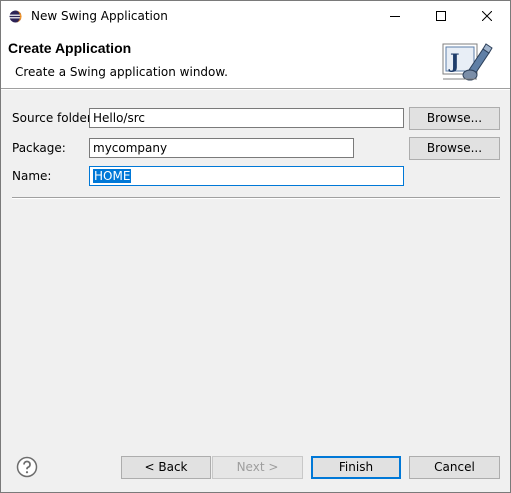 The image size is (511, 493). I want to click on close-button, so click(487, 16).